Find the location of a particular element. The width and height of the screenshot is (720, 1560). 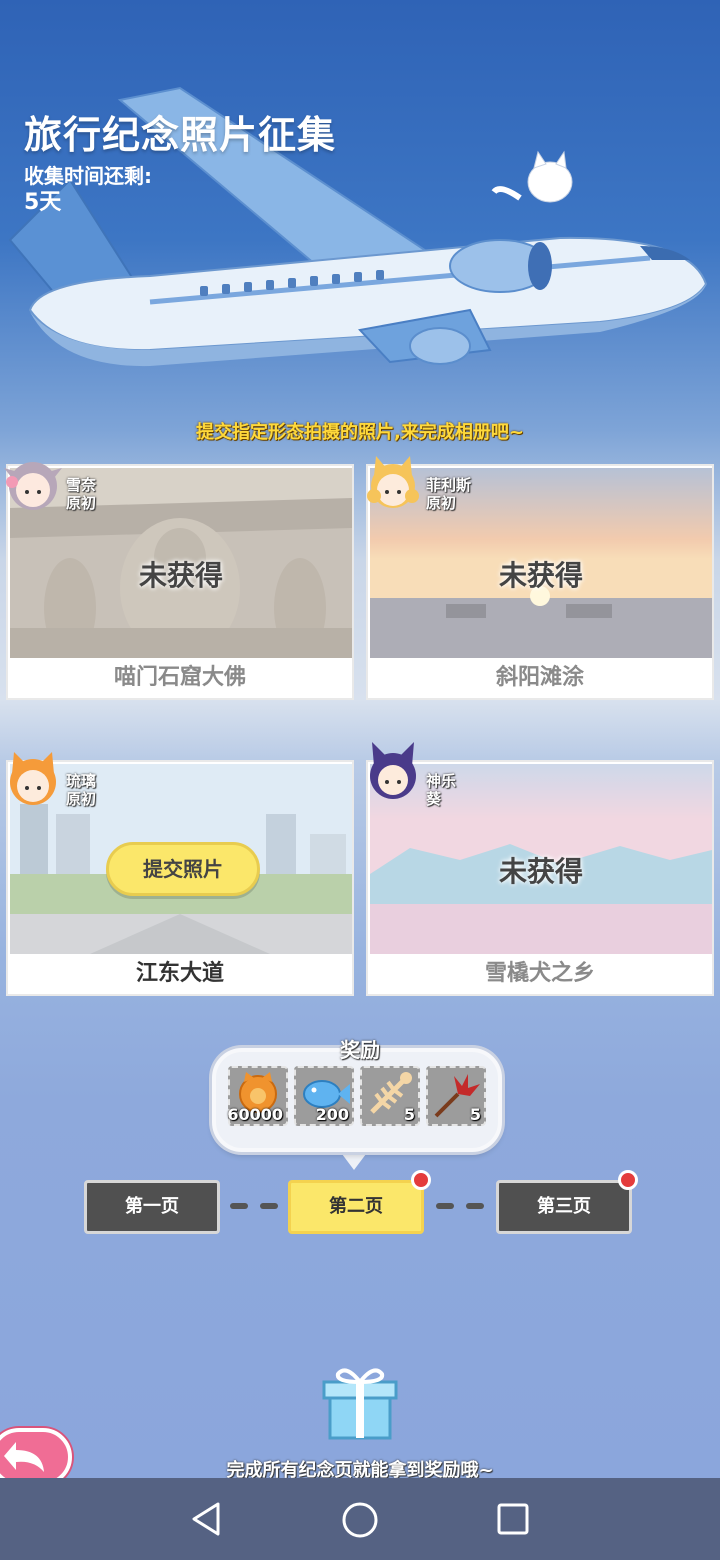

card-caption: 江东大道 is located at coordinates (179, 973).